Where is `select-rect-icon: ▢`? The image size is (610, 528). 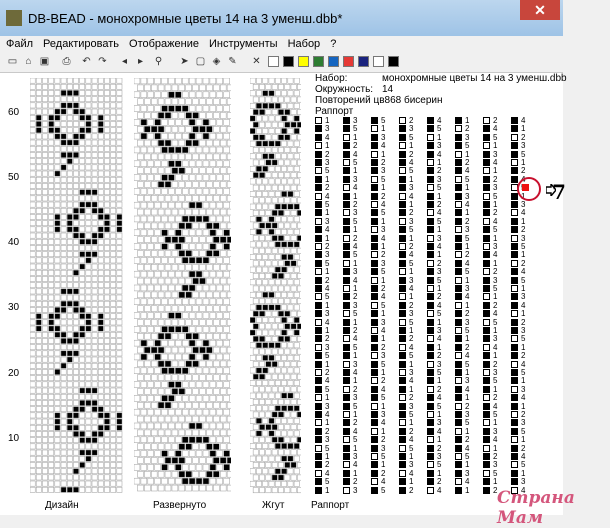
select-rect-icon: ▢ is located at coordinates (200, 61).